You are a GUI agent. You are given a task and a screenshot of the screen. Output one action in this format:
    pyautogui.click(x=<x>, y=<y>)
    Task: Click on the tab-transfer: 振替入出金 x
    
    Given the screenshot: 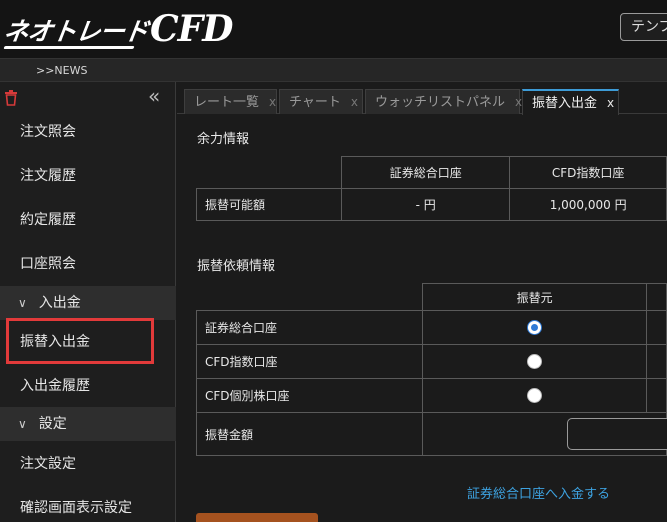 What is the action you would take?
    pyautogui.click(x=570, y=102)
    